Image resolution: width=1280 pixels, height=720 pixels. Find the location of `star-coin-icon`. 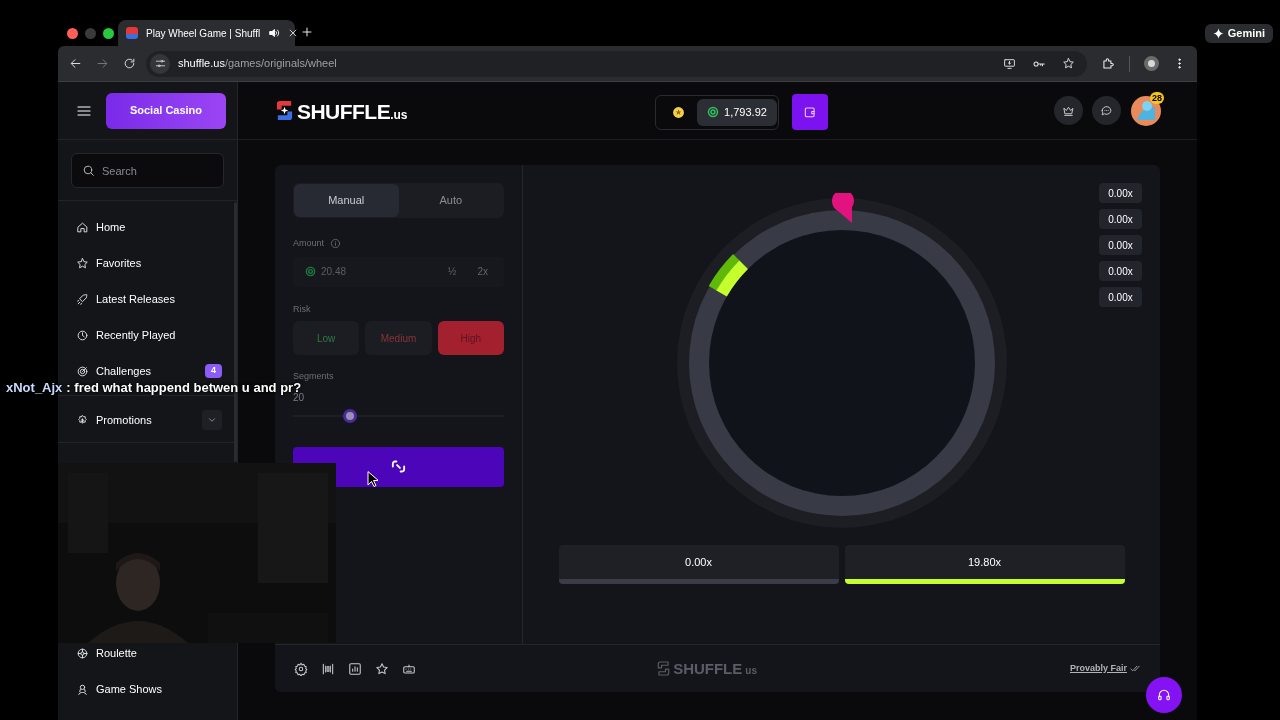

star-coin-icon is located at coordinates (678, 112).